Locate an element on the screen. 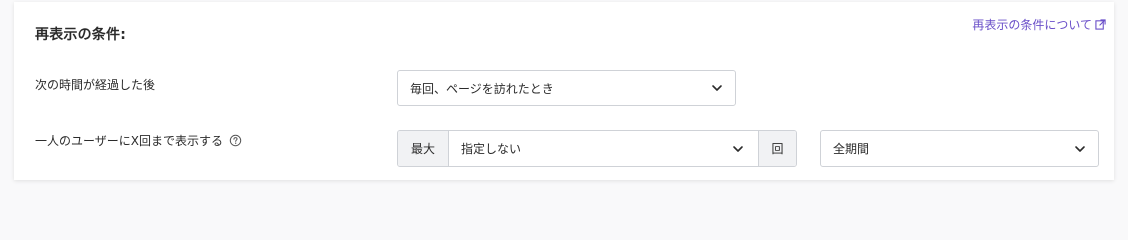 This screenshot has height=240, width=1128. max-display-count-select: 指定しない is located at coordinates (603, 148).